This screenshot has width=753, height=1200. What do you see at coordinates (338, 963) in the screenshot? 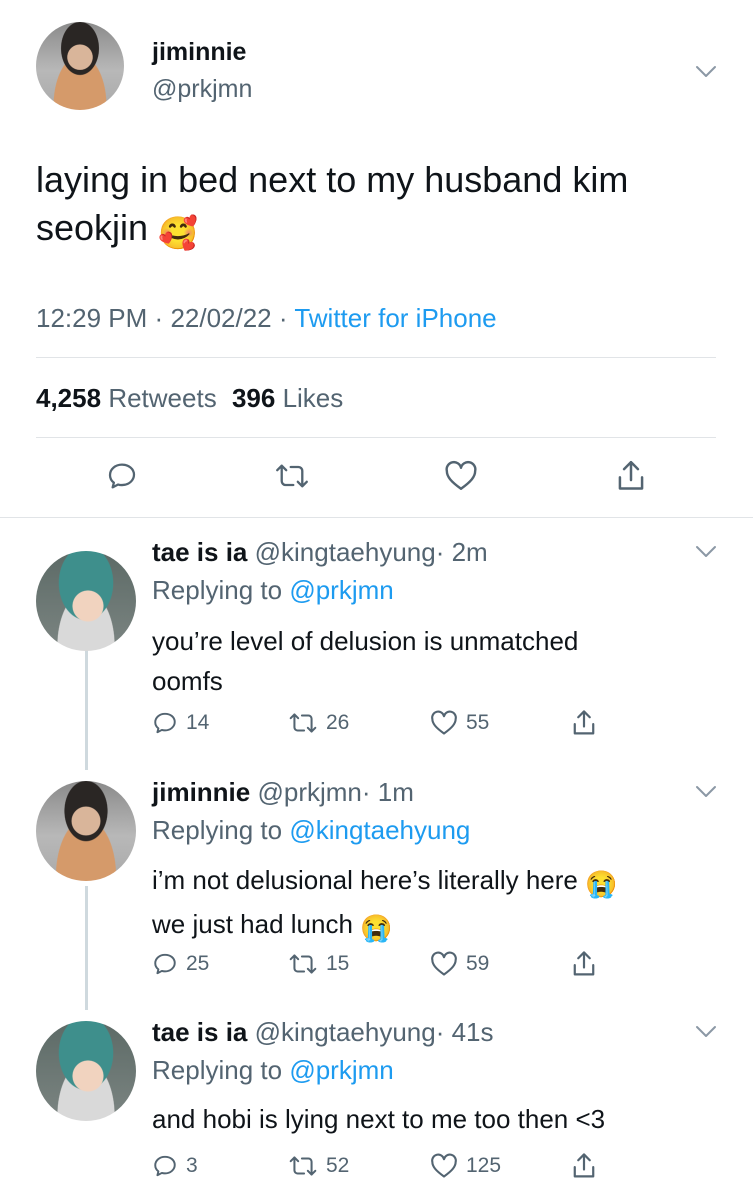
I see `retweet-count: 15` at bounding box center [338, 963].